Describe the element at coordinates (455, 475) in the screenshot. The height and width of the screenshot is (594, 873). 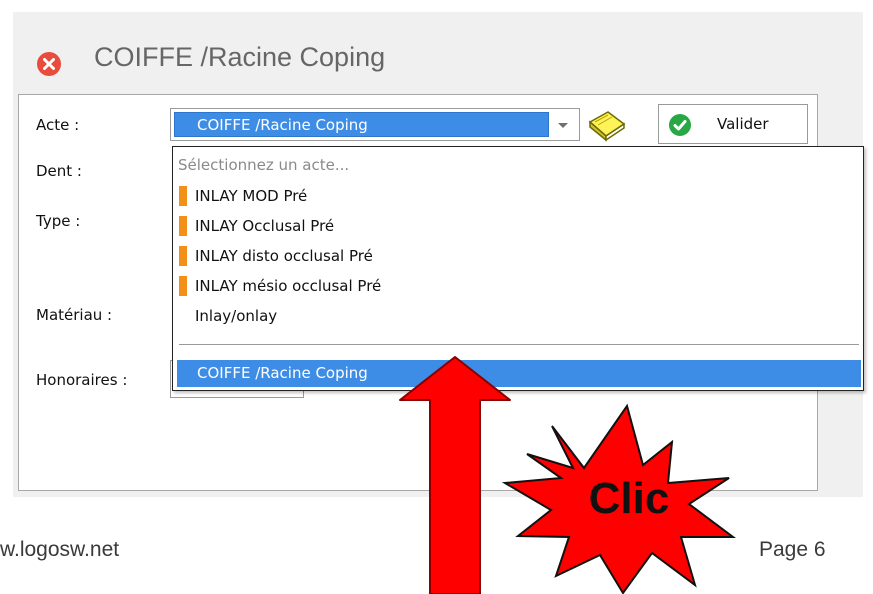
I see `red-up-arrow` at that location.